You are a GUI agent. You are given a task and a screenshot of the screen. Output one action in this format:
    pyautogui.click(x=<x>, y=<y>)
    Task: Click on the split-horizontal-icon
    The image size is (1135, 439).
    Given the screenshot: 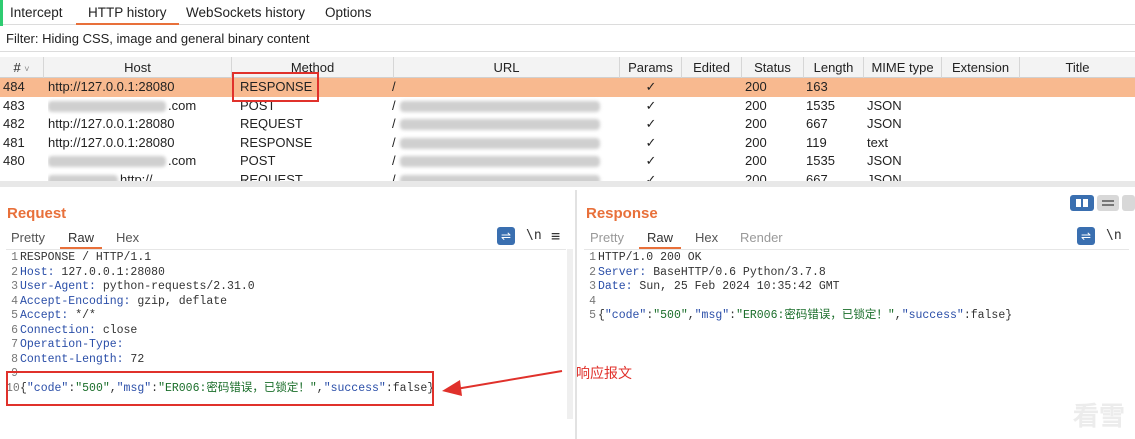 What is the action you would take?
    pyautogui.click(x=1082, y=203)
    